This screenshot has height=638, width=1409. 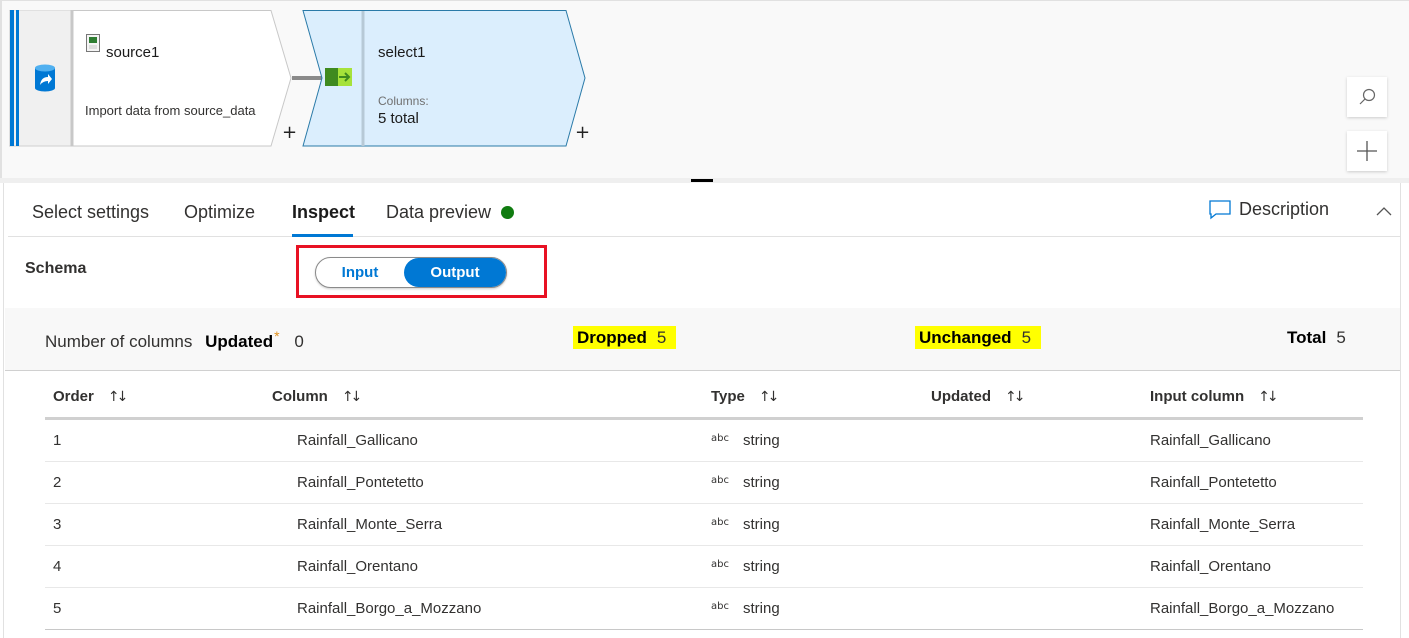 What do you see at coordinates (239, 341) in the screenshot?
I see `summary-updated-label: Updated` at bounding box center [239, 341].